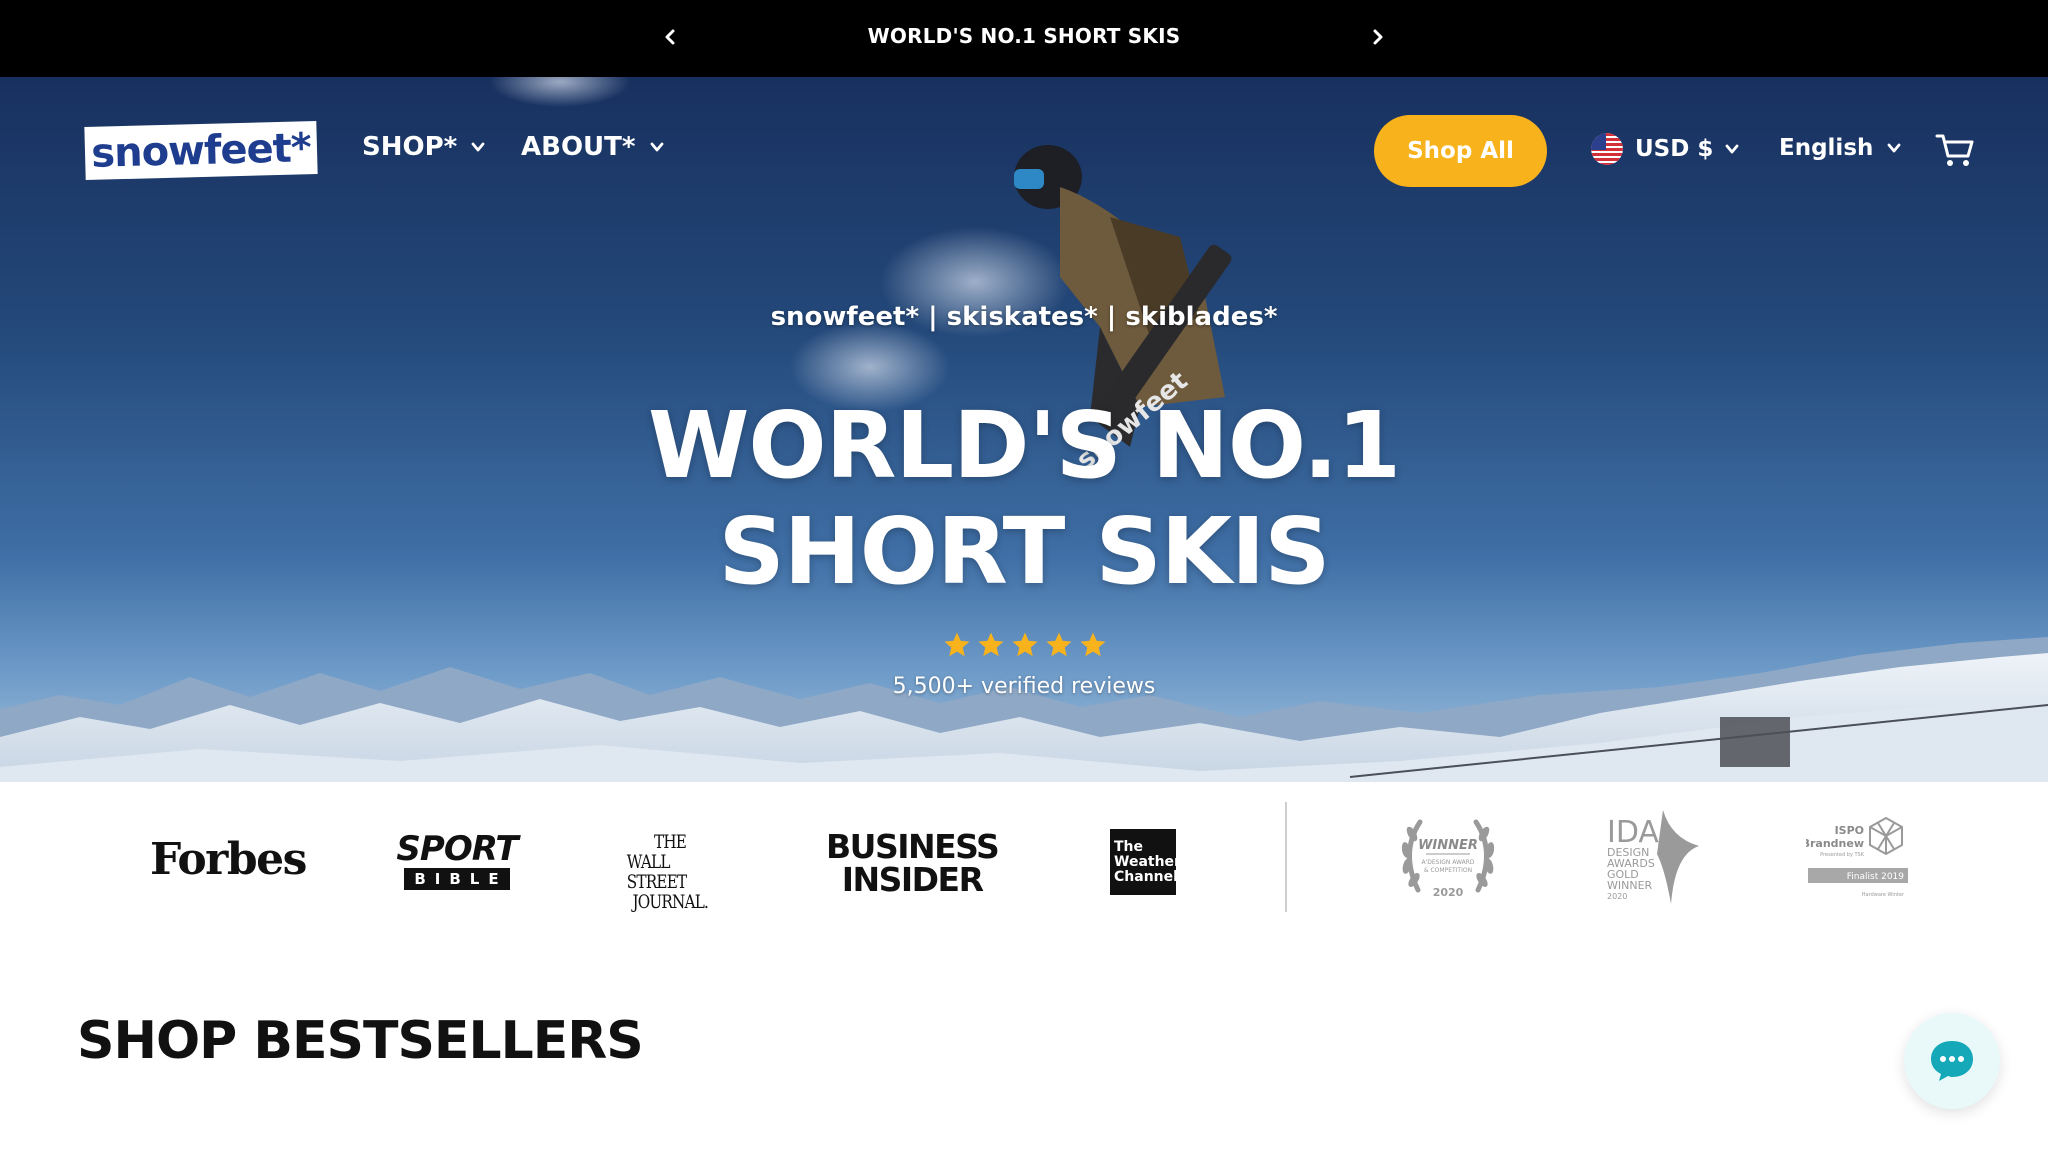 This screenshot has height=1152, width=2048. What do you see at coordinates (1460, 151) in the screenshot?
I see `shop-all-button: Shop All` at bounding box center [1460, 151].